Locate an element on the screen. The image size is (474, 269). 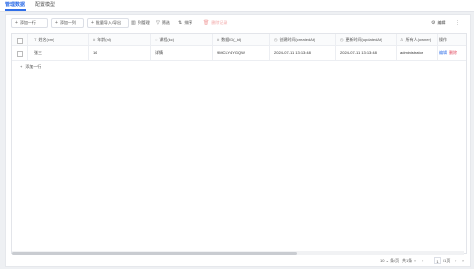
cell-age: 16 is located at coordinates (95, 53).